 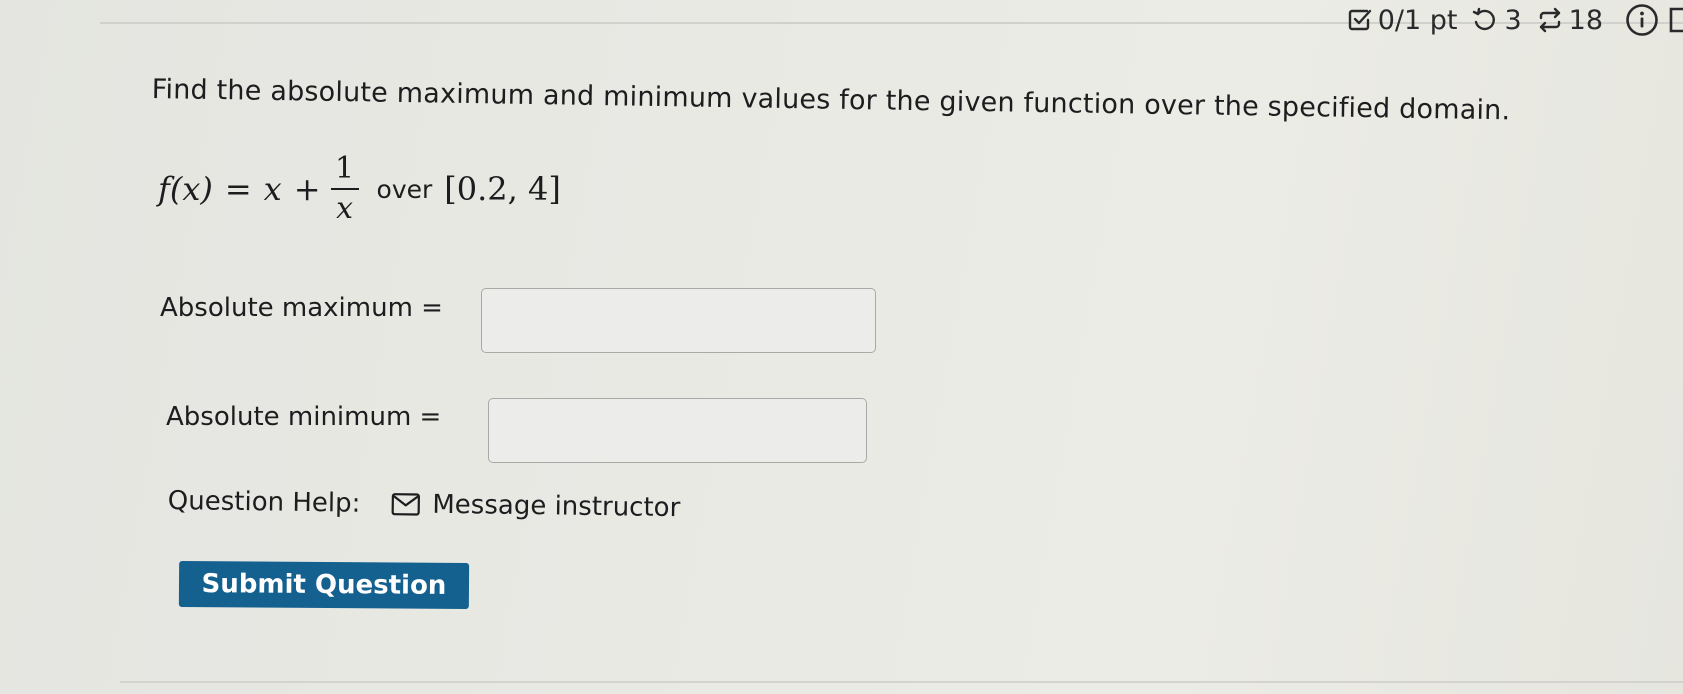 I want to click on attempts-indicator: 18, so click(x=1569, y=20).